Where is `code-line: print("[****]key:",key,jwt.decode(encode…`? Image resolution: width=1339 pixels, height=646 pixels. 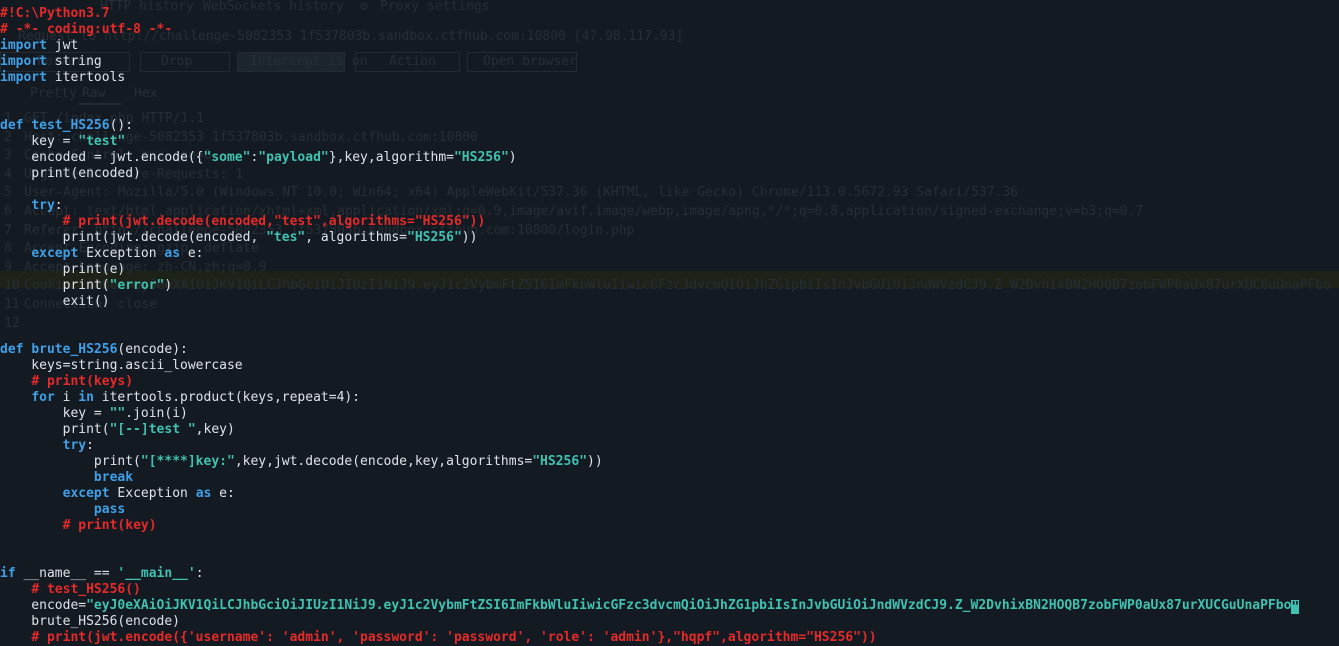 code-line: print("[****]key:",key,jwt.decode(encode… is located at coordinates (669, 462).